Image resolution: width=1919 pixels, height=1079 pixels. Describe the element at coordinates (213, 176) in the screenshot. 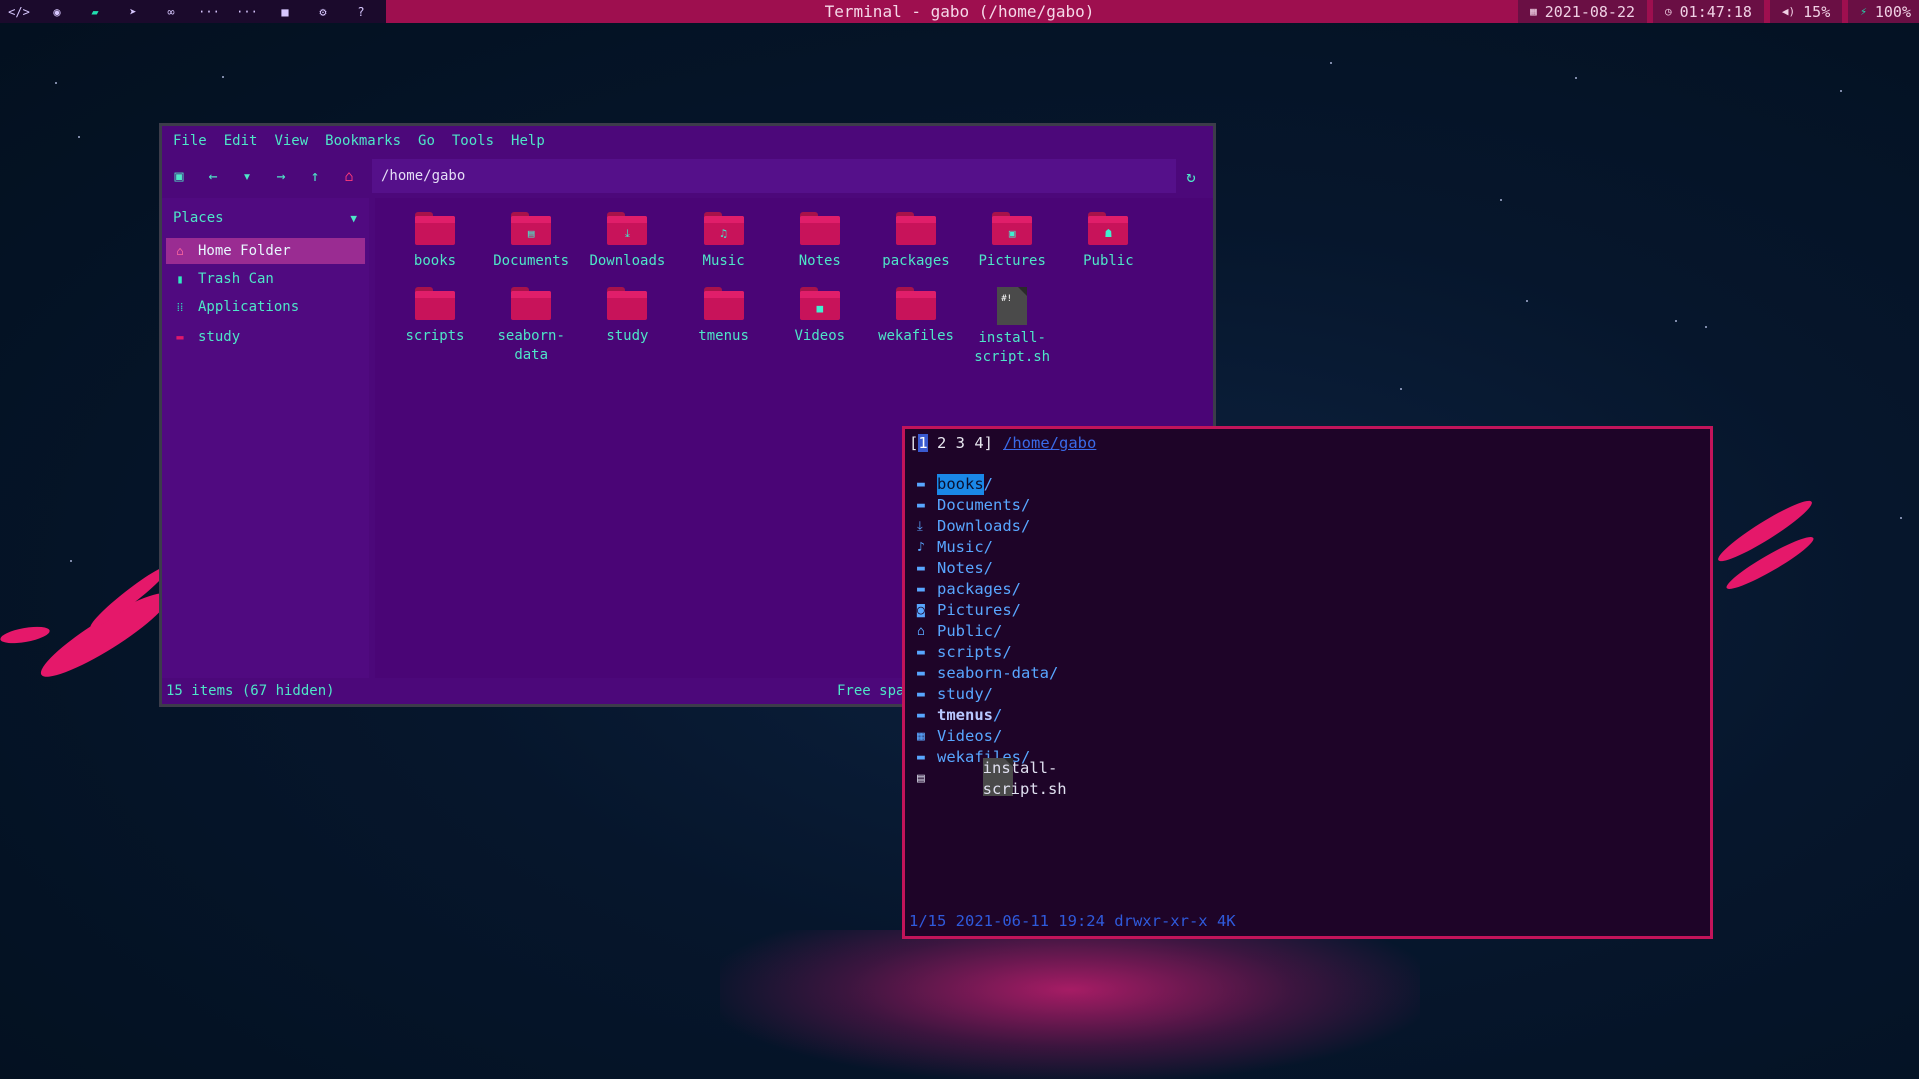

I see `back-arrow-icon: ←` at that location.